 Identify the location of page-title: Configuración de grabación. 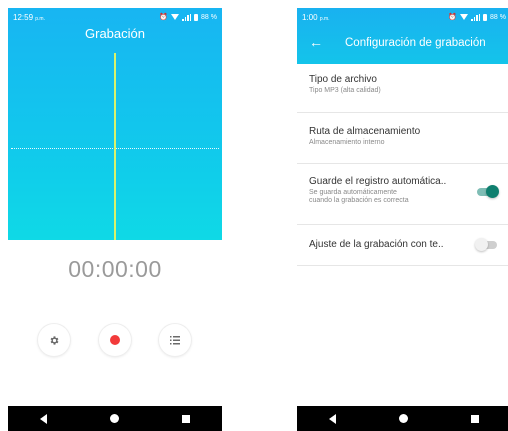
(415, 43).